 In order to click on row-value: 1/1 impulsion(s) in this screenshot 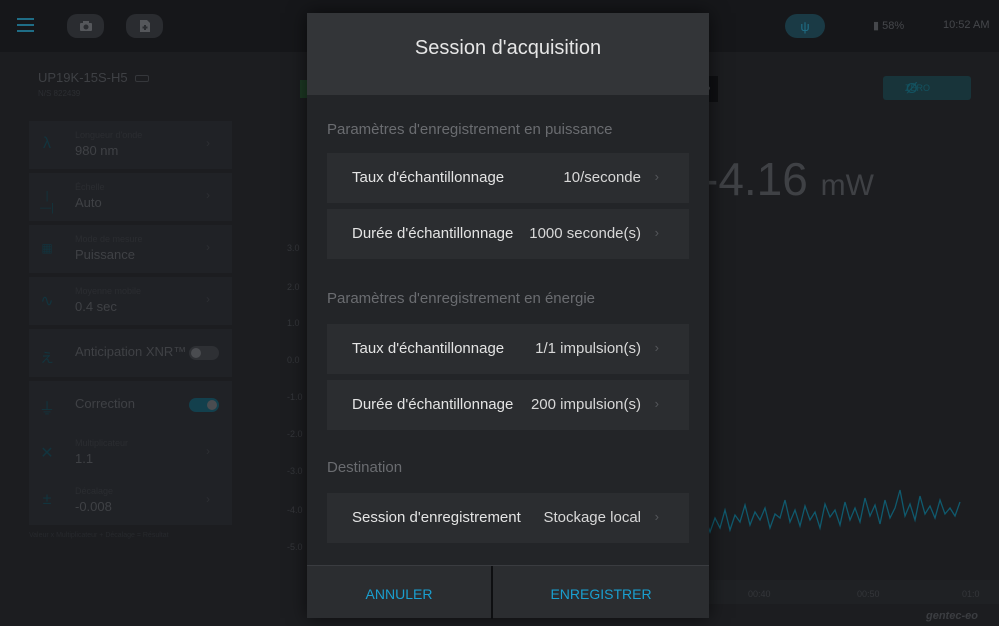, I will do `click(588, 348)`.